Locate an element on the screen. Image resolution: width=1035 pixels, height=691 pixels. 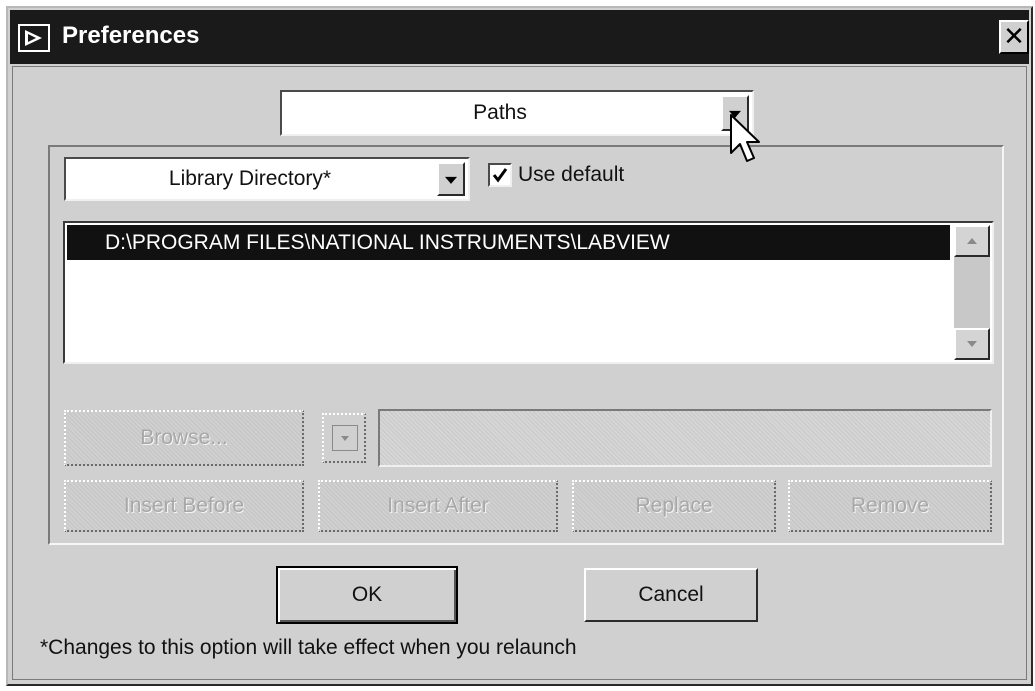
path-type-select-value: Library Directory* is located at coordinates (250, 178).